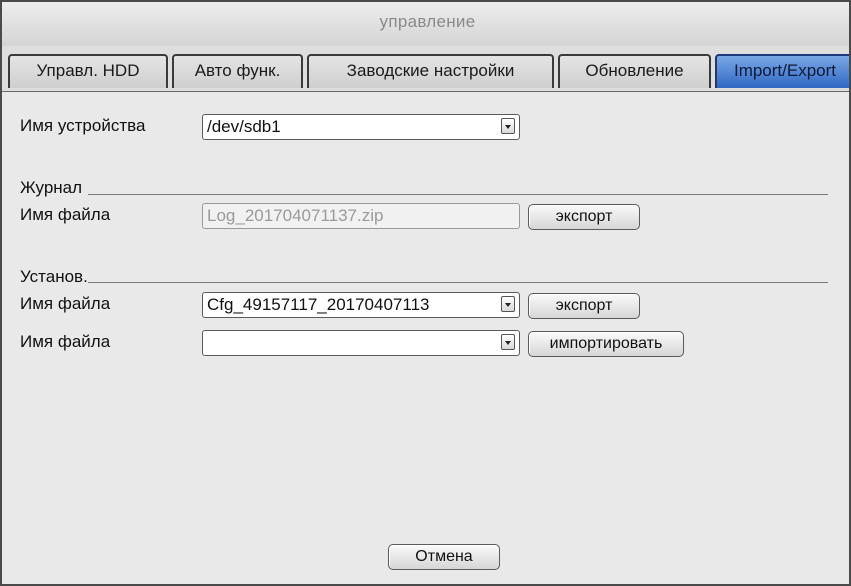 This screenshot has height=586, width=851. Describe the element at coordinates (606, 344) in the screenshot. I see `settings-import-button: импортировать` at that location.